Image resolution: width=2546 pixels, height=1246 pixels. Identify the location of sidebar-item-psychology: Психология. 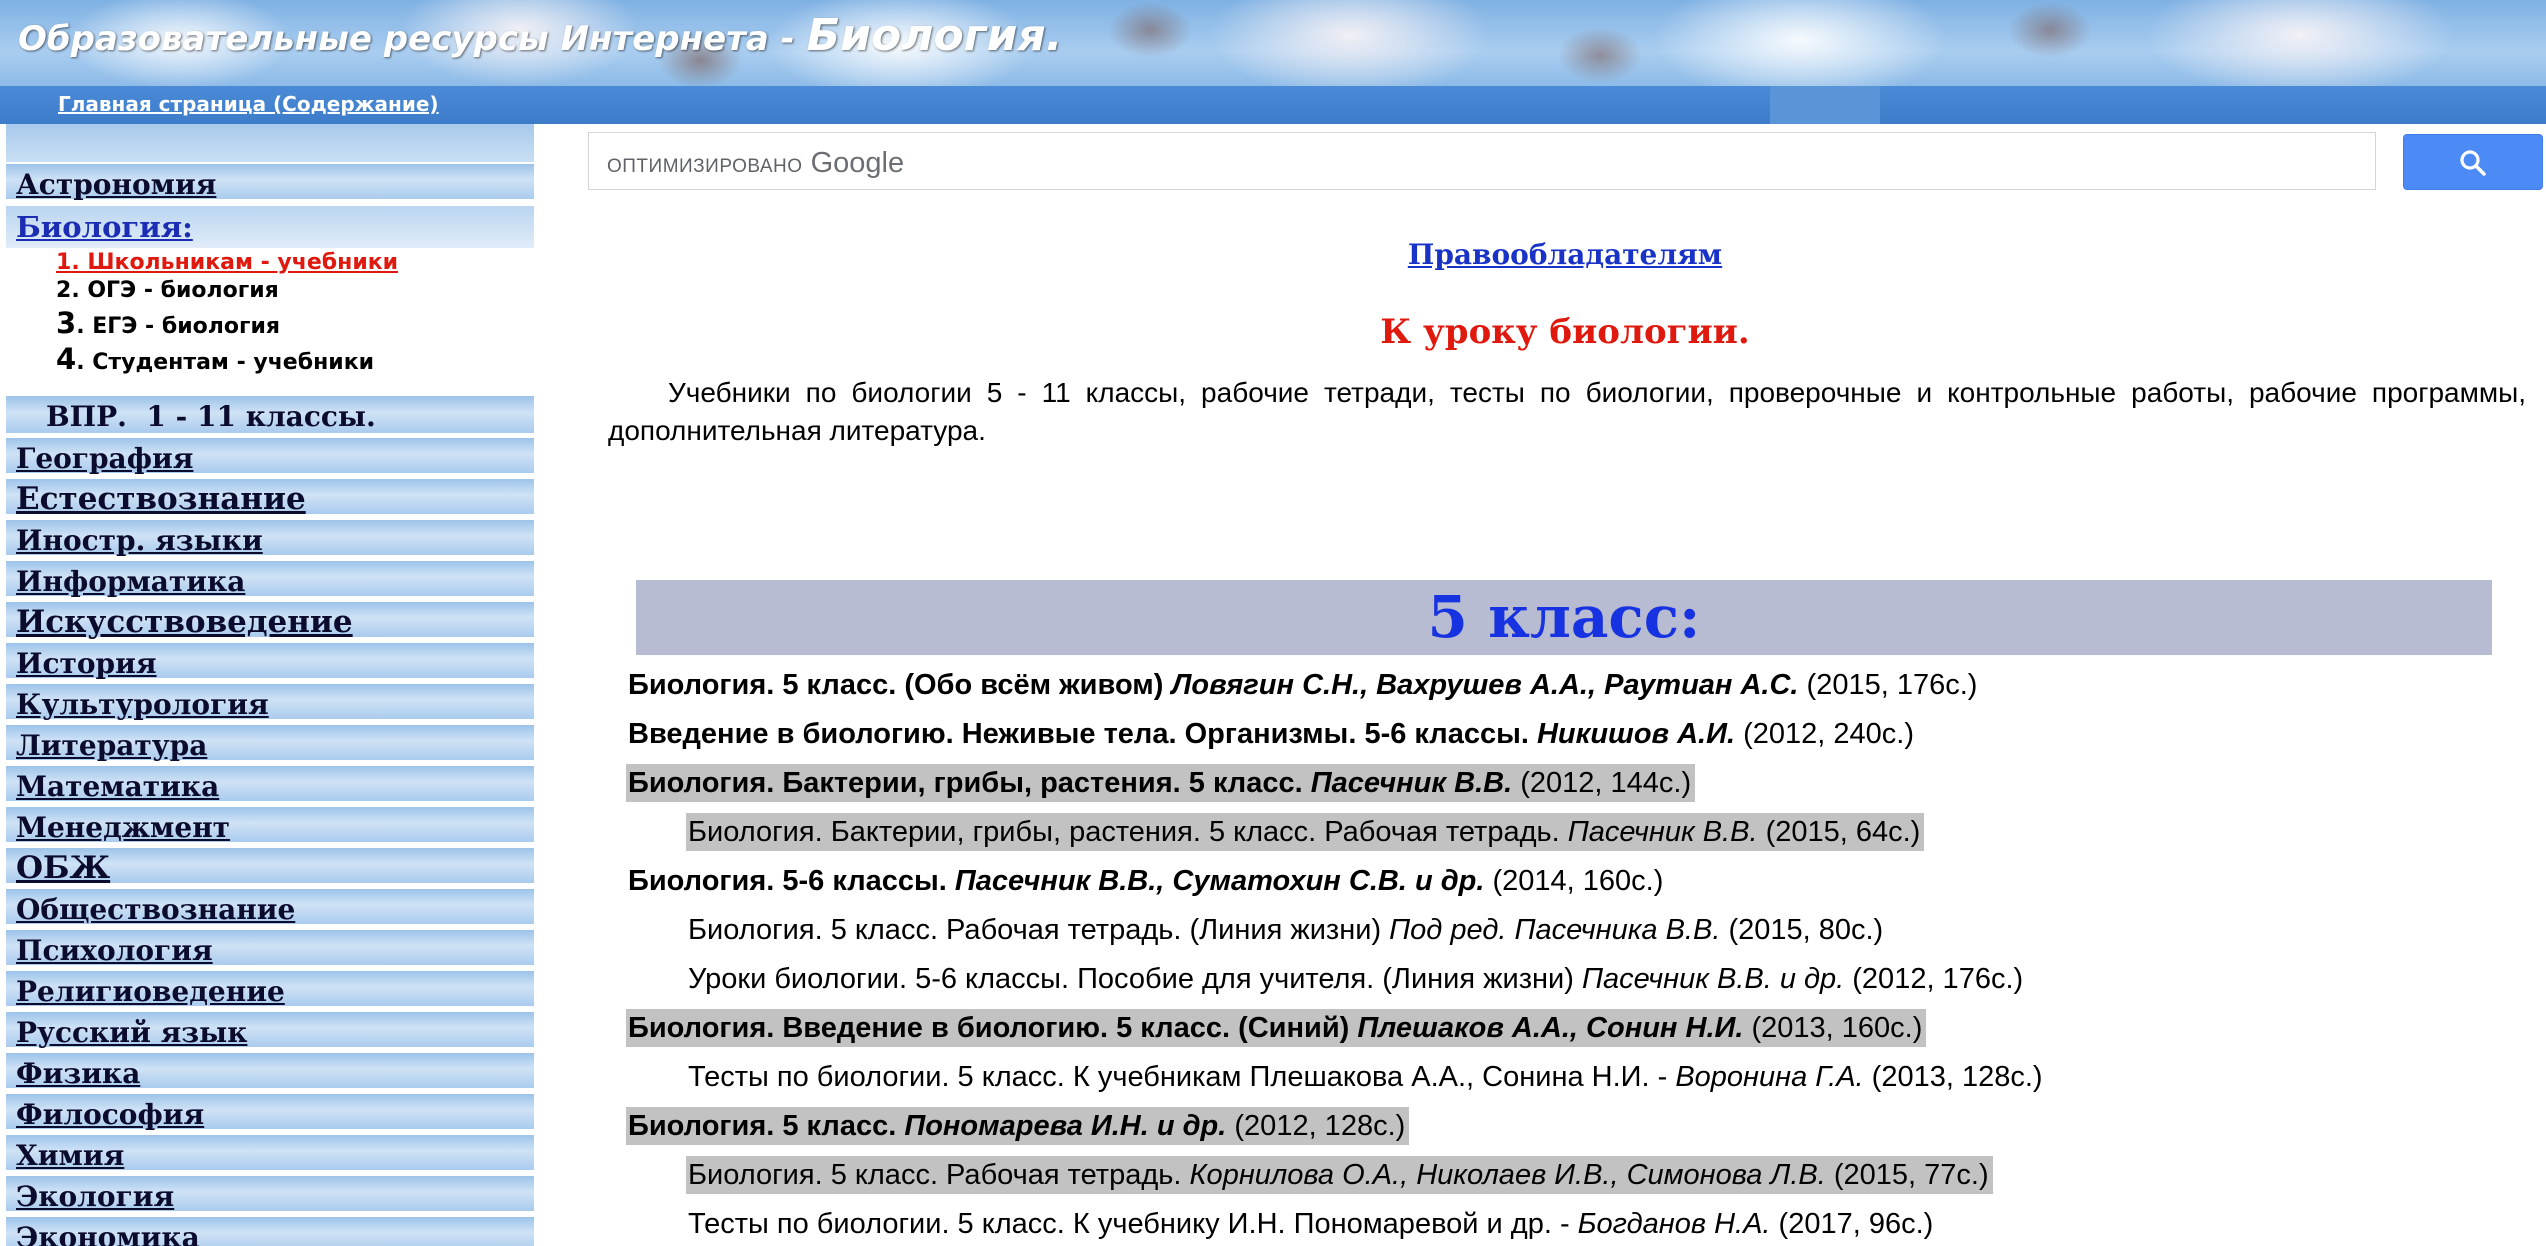
(270, 949).